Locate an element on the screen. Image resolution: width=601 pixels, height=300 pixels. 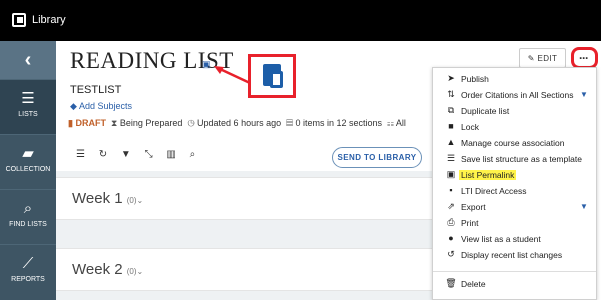
analytics-icon: ▥ is located at coordinates (170, 154).